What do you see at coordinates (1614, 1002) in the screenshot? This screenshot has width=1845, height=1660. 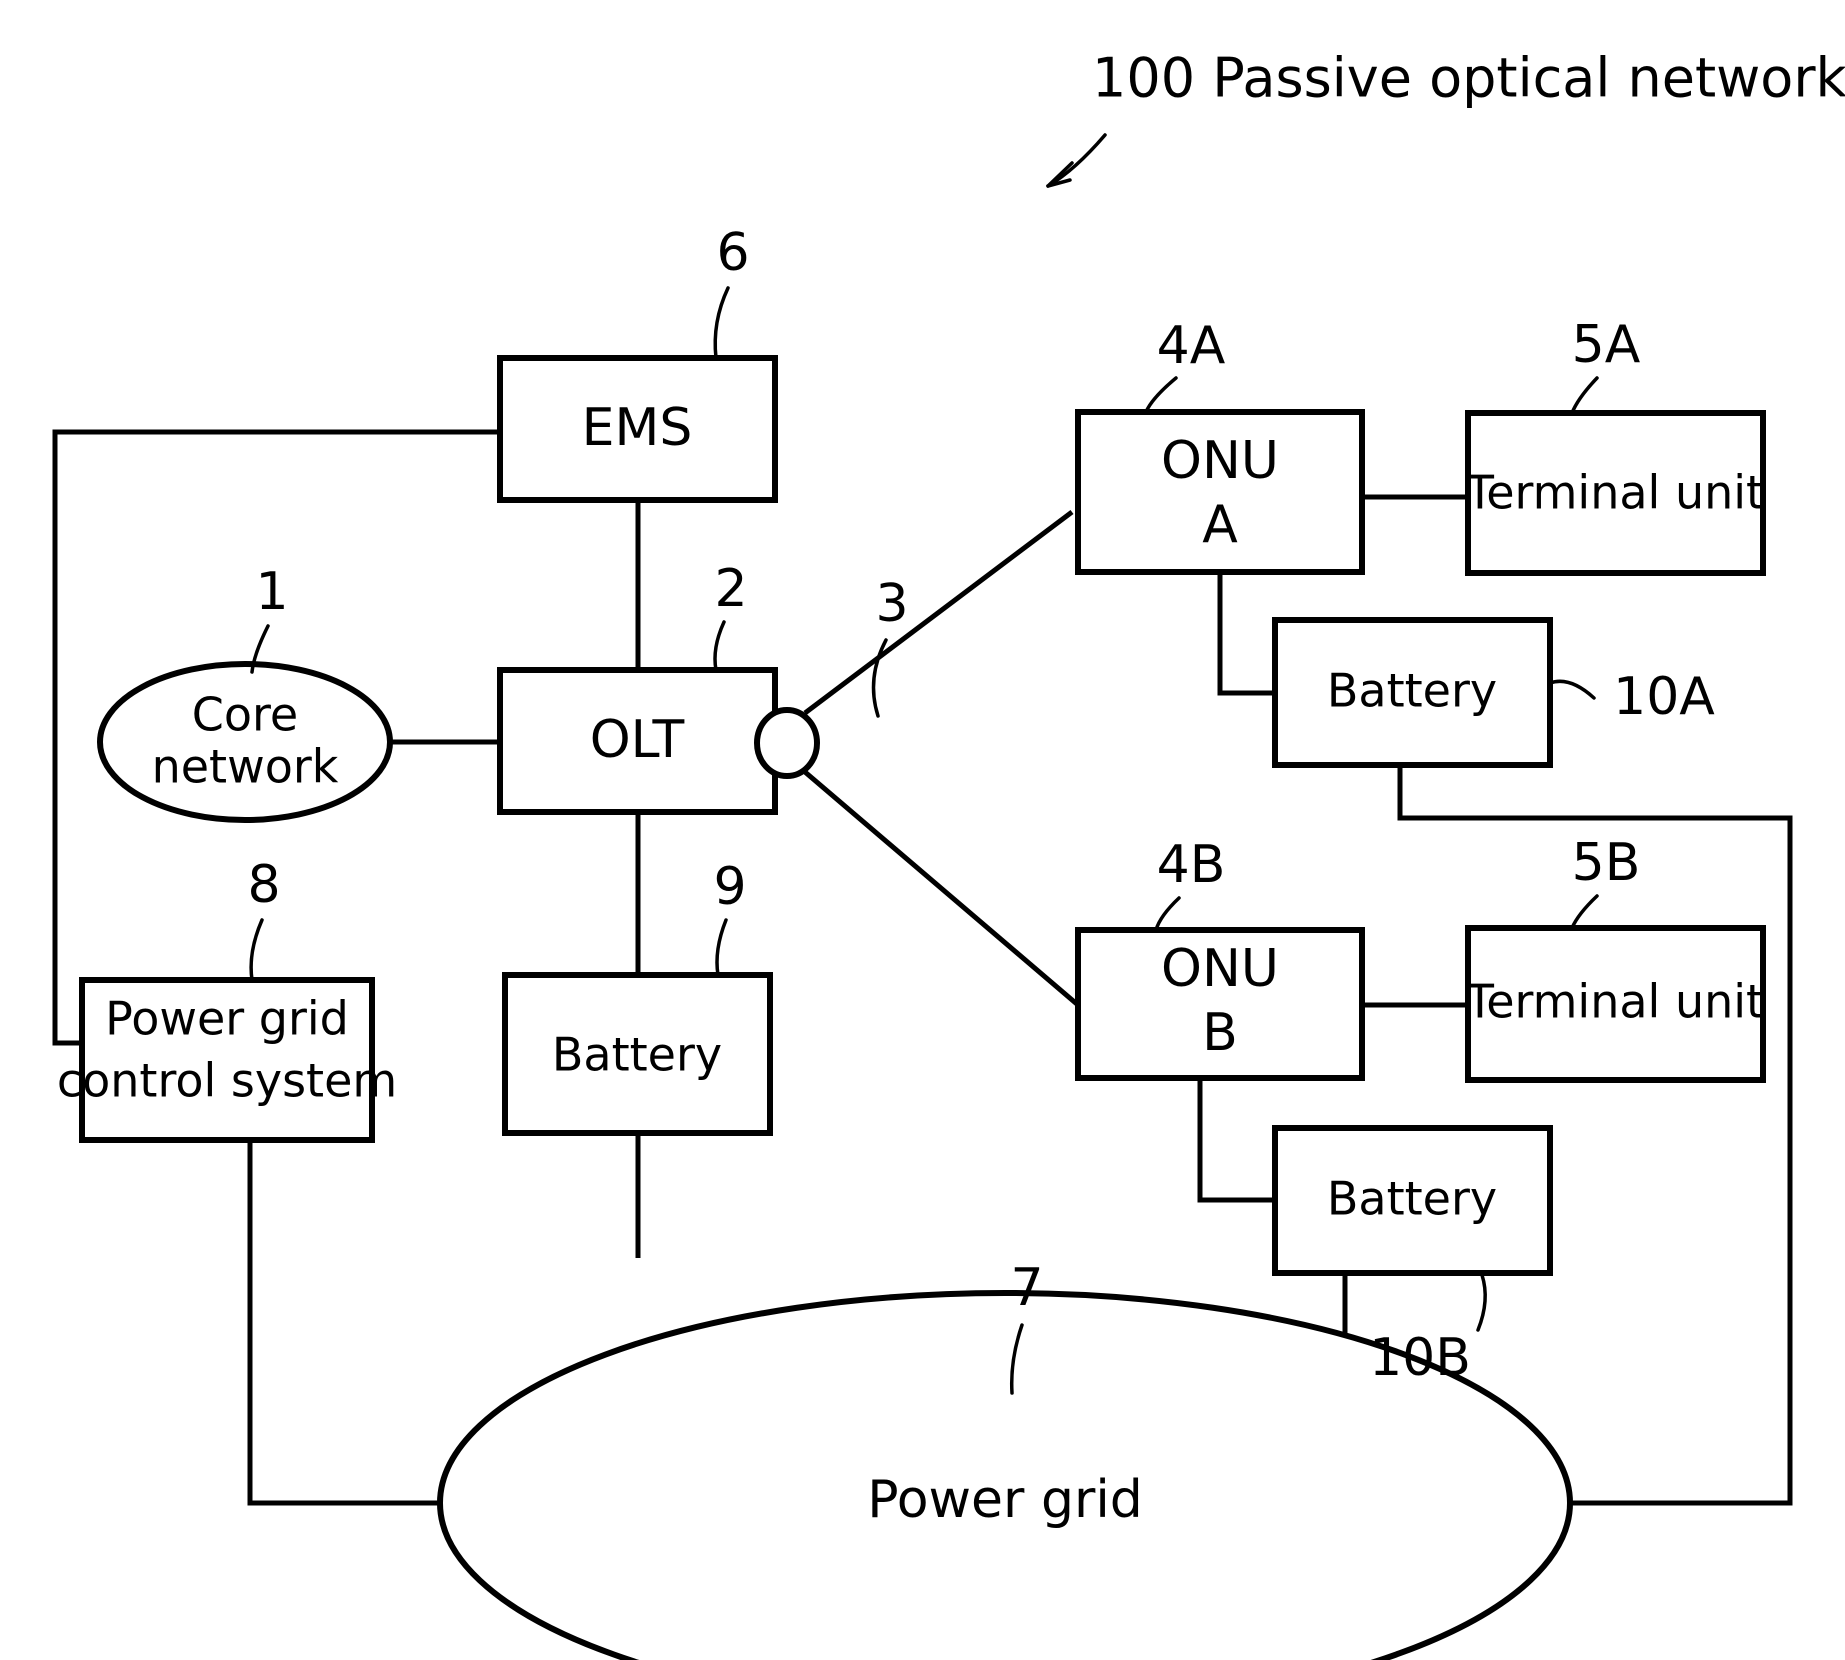 I see `node-terminal-unit-b-label: Terminal unit` at bounding box center [1614, 1002].